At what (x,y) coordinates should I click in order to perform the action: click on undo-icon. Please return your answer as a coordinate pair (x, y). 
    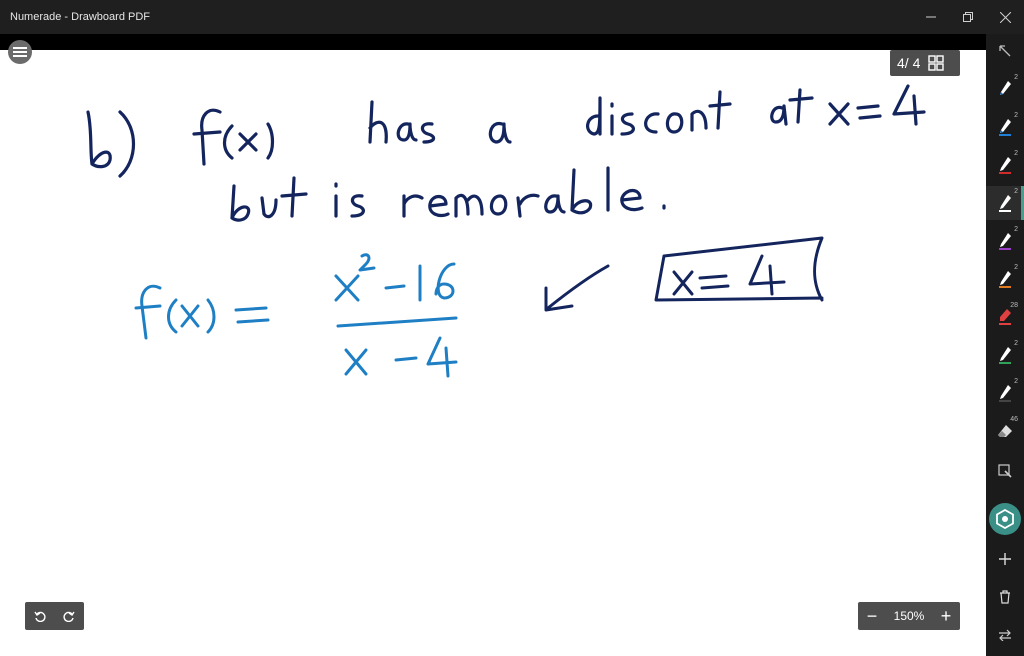
    Looking at the image, I should click on (39, 616).